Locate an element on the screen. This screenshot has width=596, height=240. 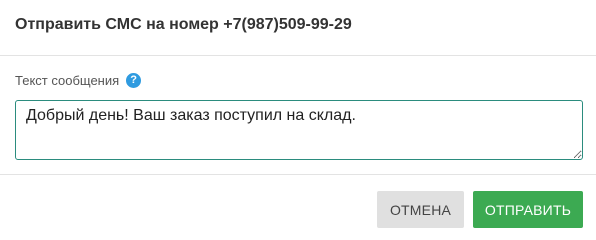
help-icon: ? is located at coordinates (134, 80).